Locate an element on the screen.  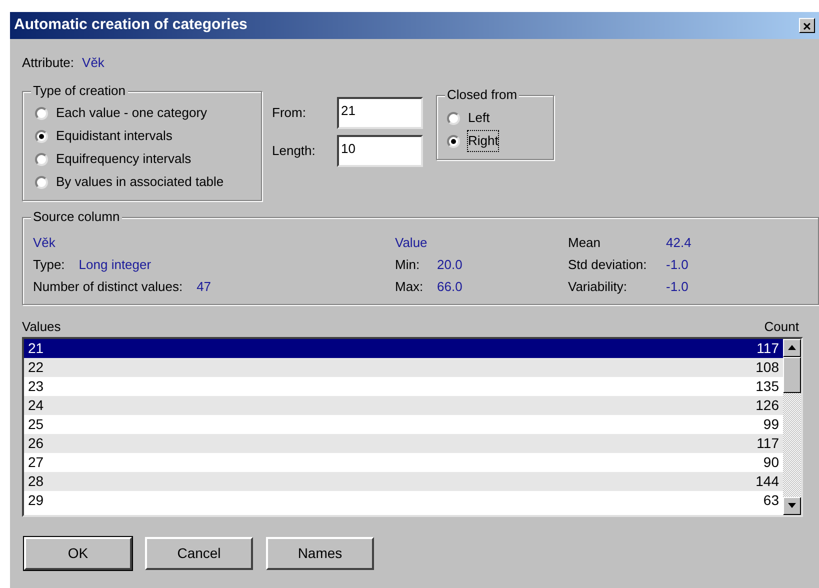
value-cell: 29 is located at coordinates (36, 500).